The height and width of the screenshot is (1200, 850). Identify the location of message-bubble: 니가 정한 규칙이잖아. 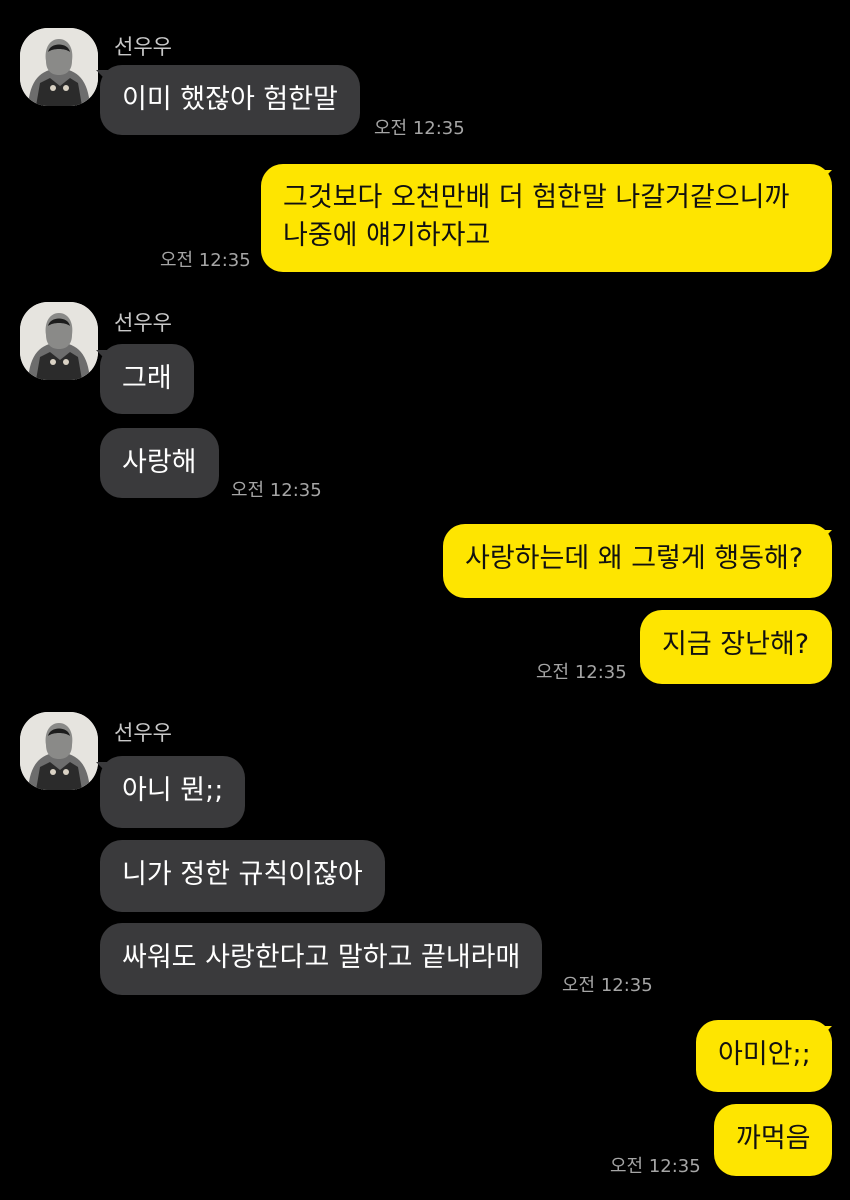
(242, 876).